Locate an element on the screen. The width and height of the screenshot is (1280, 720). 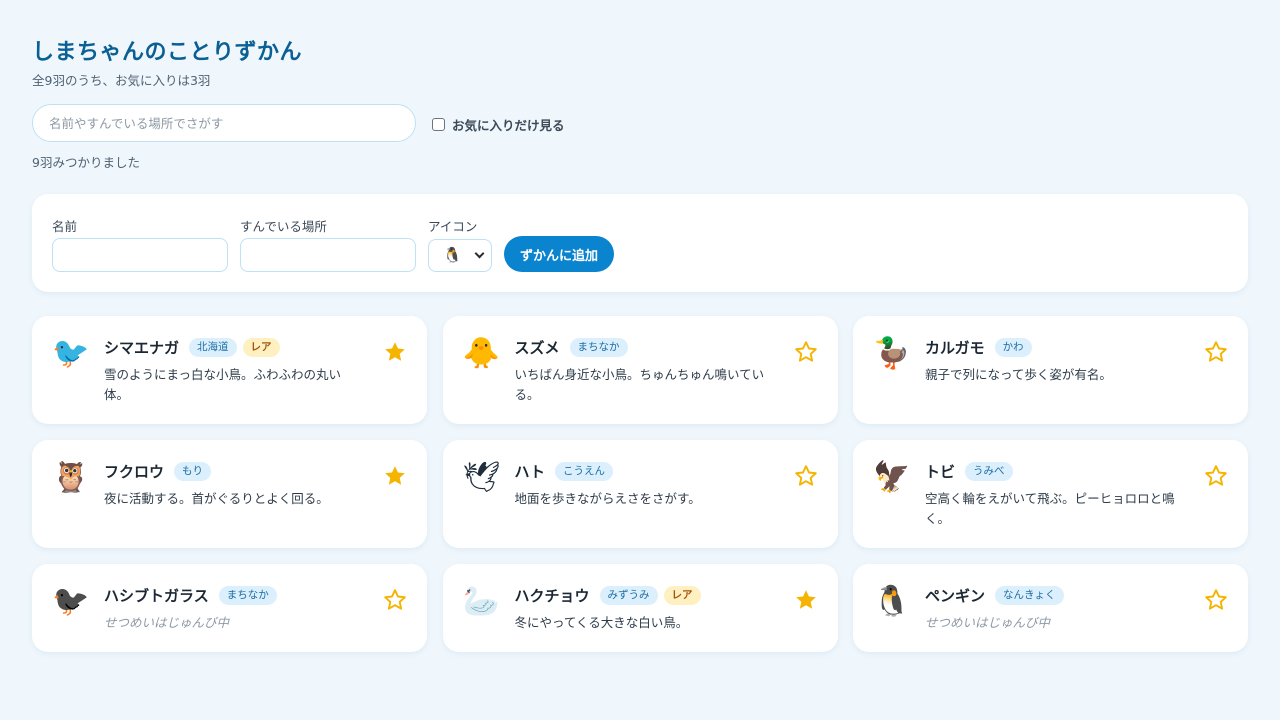
habitat-tag: かわ is located at coordinates (1013, 347).